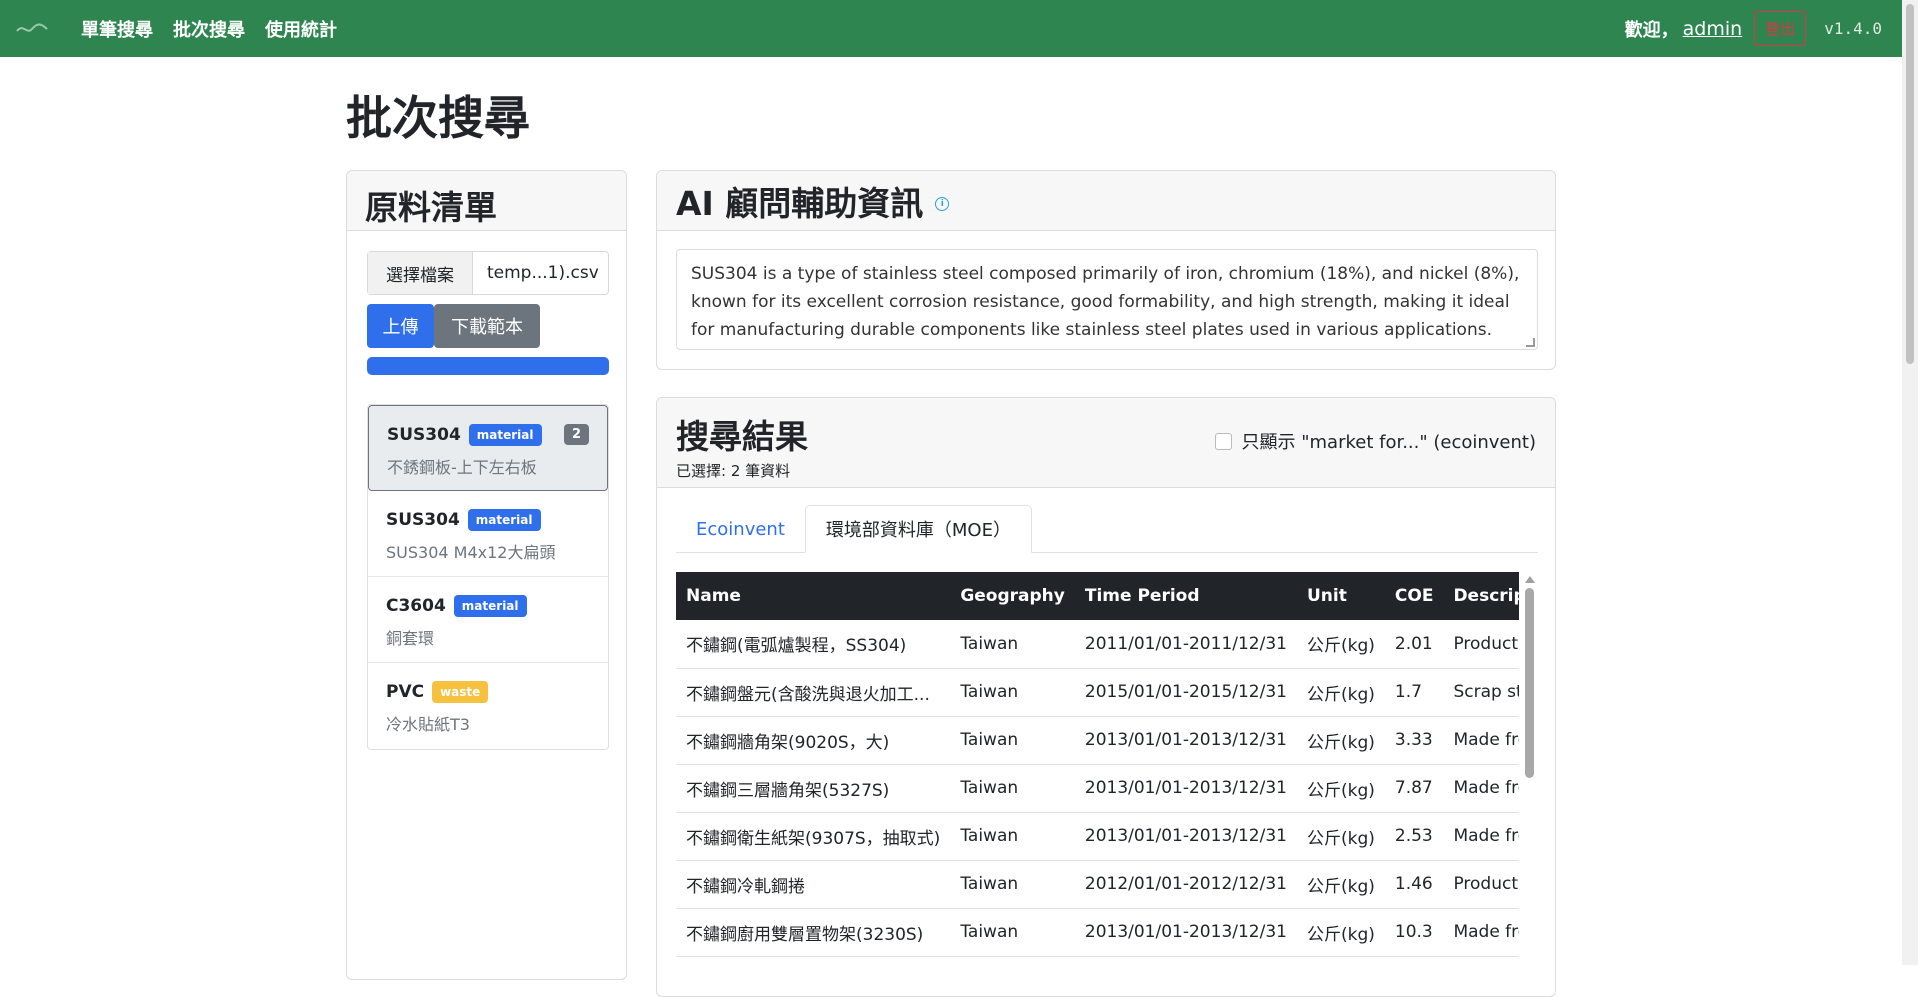 Image resolution: width=1918 pixels, height=997 pixels. I want to click on page-scrollbar, so click(1910, 482).